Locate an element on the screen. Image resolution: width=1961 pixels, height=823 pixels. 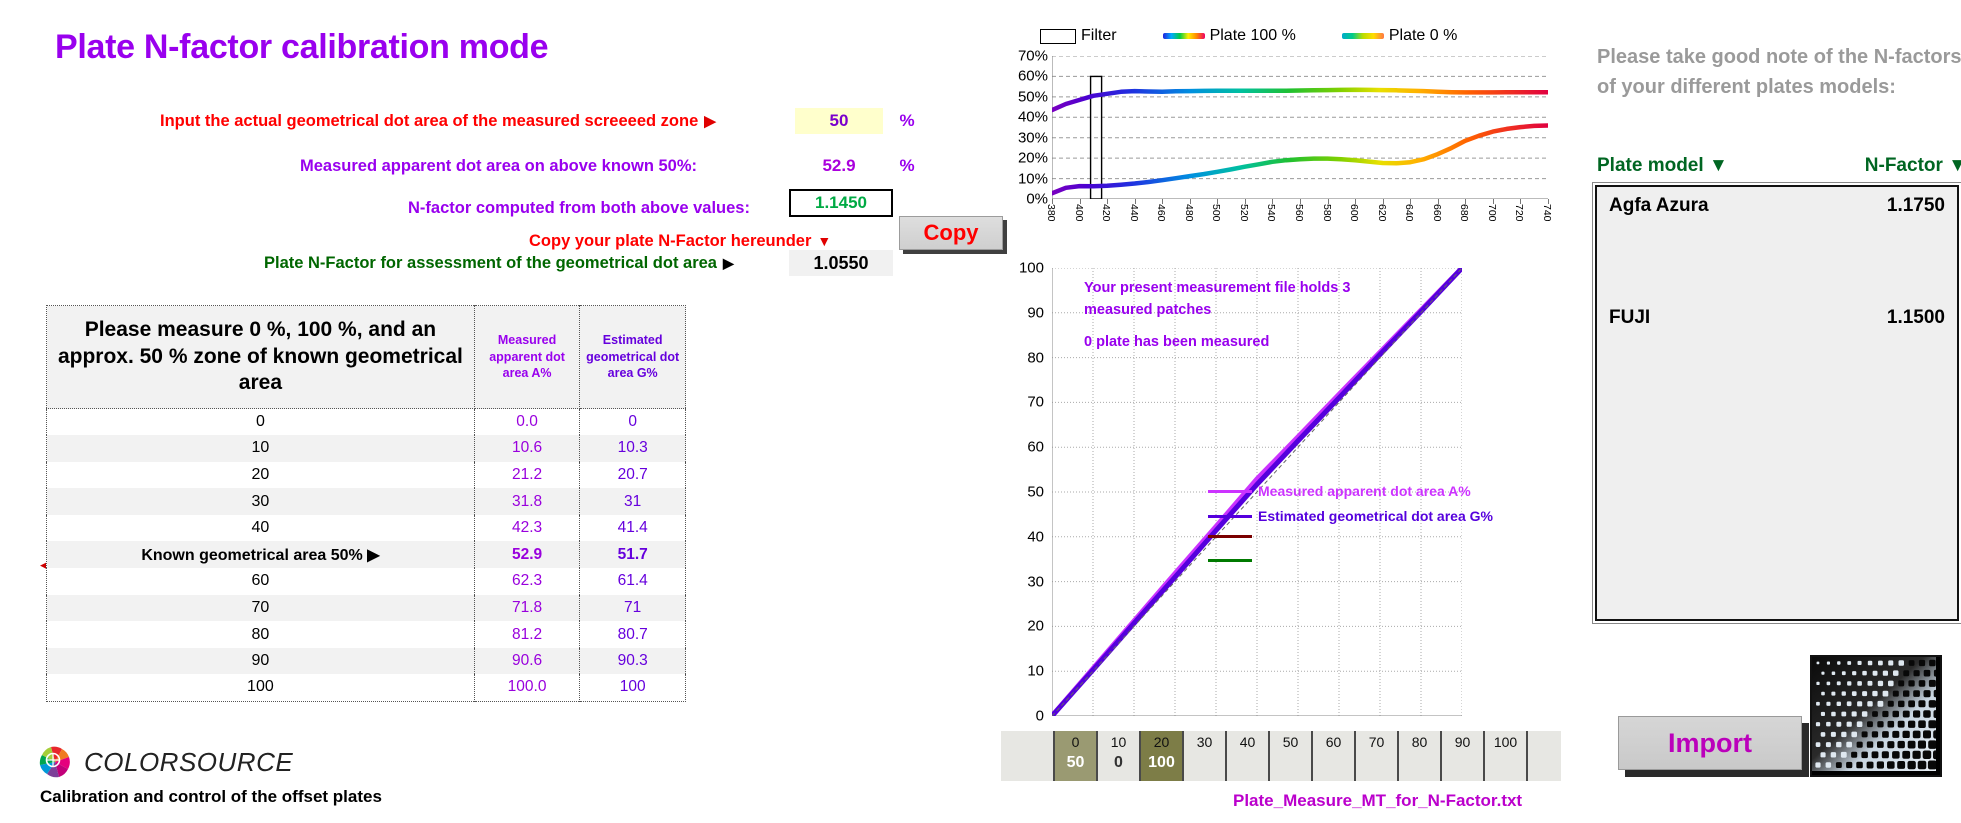
spectral-x-tick: 440 is located at coordinates (1133, 213).